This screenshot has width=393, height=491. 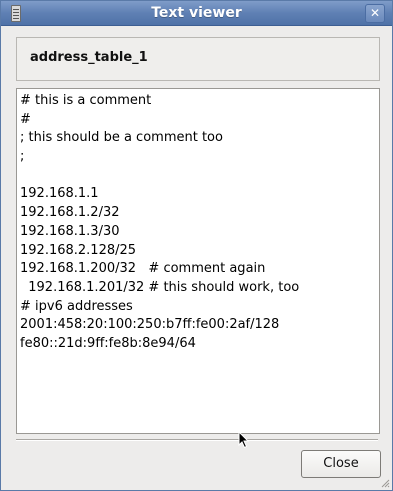 What do you see at coordinates (59, 194) in the screenshot?
I see `text-line: 192.168.1.1` at bounding box center [59, 194].